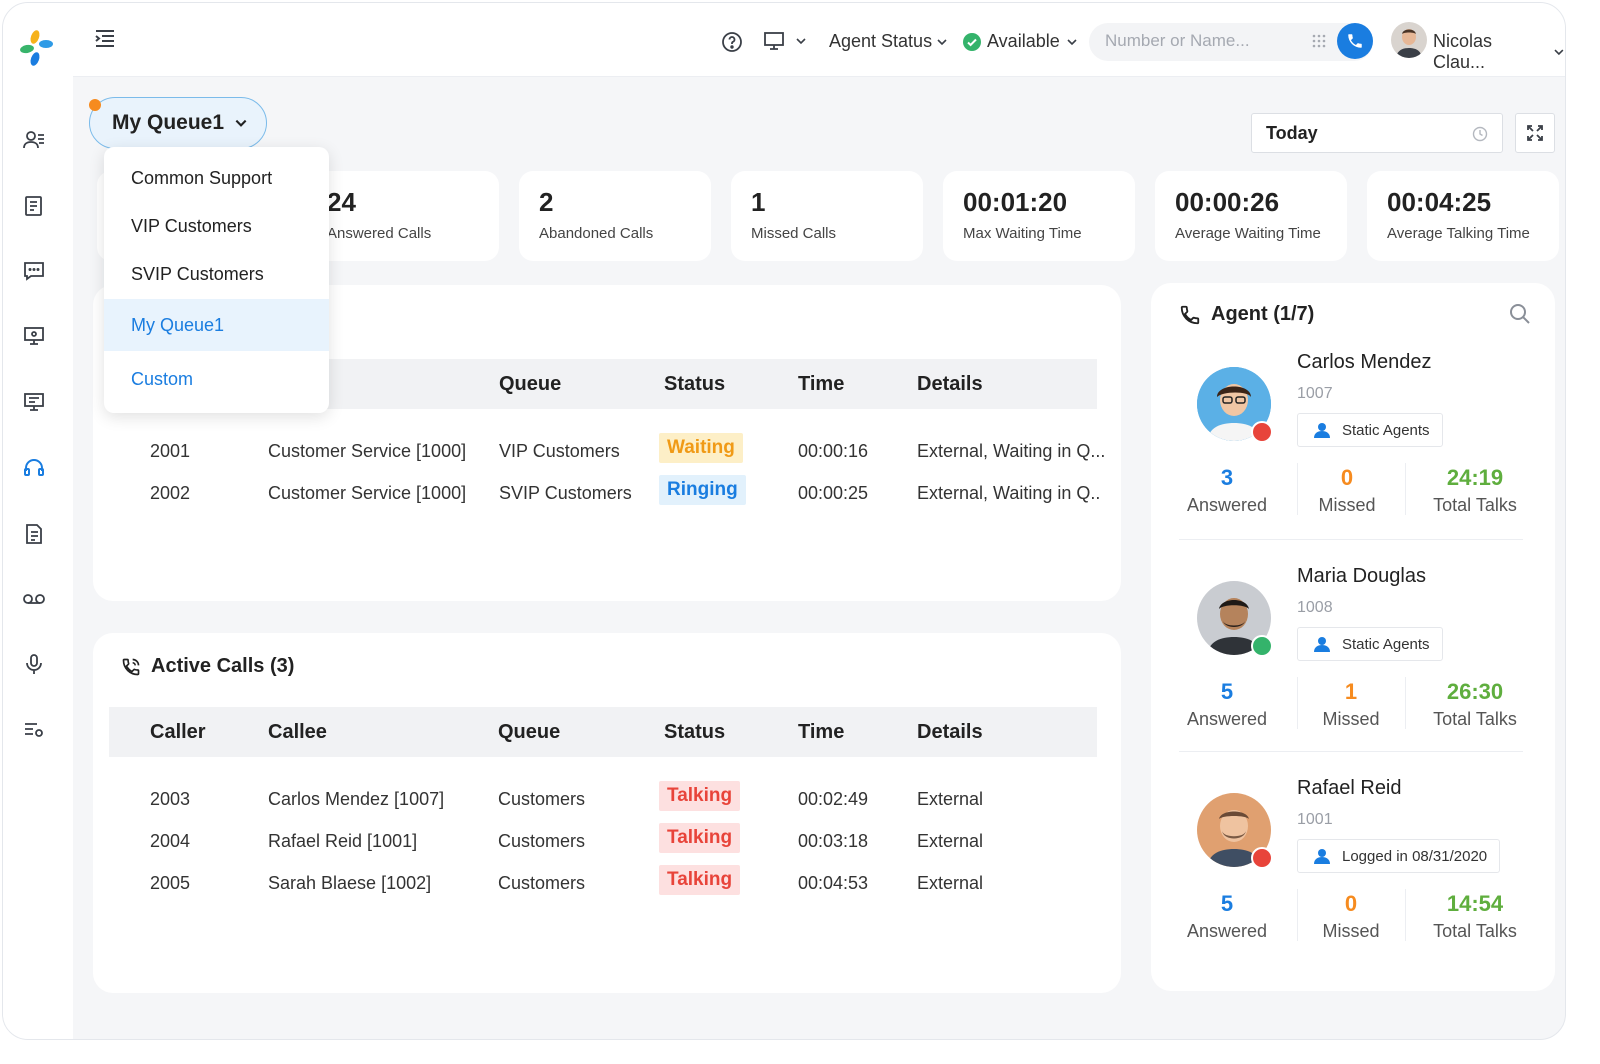 The height and width of the screenshot is (1064, 1600). Describe the element at coordinates (1458, 233) in the screenshot. I see `stat-label: Average Talking Time` at that location.